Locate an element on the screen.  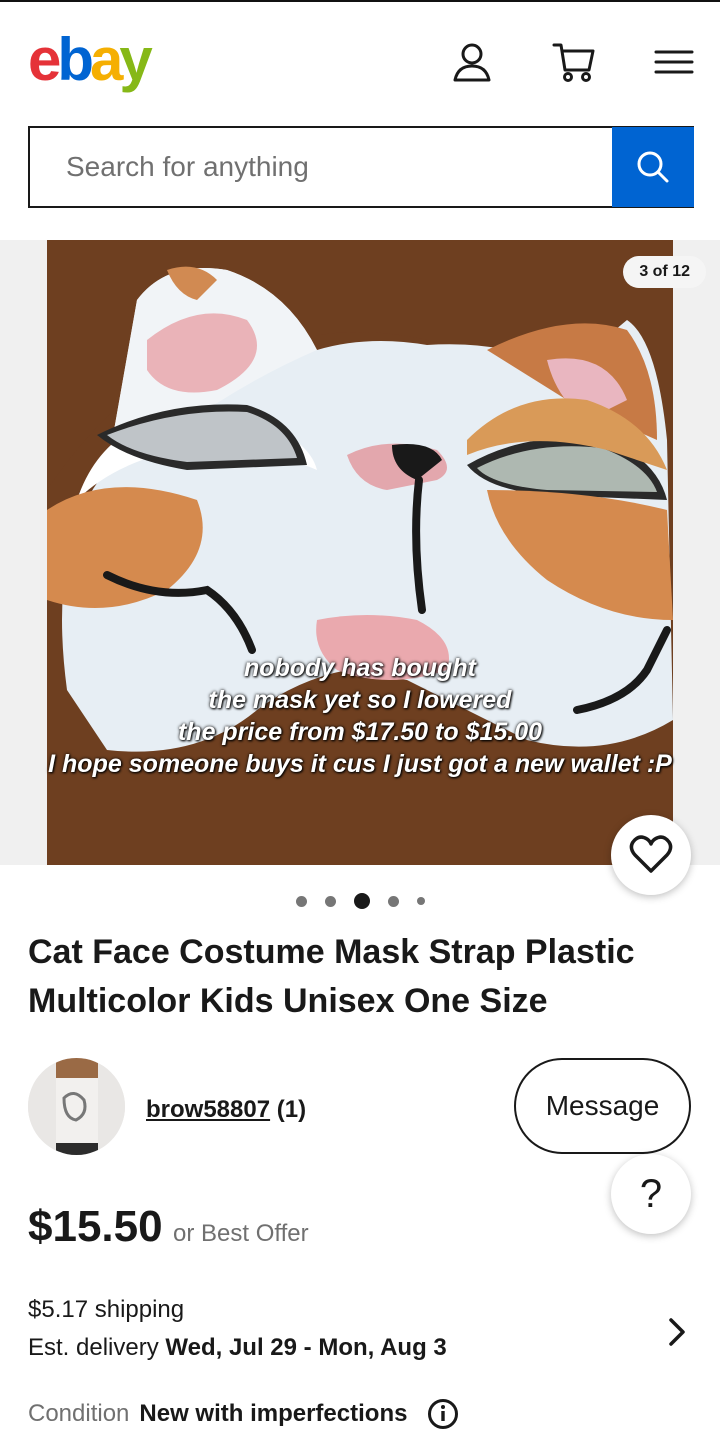
seller-avatar is located at coordinates (76, 1106).